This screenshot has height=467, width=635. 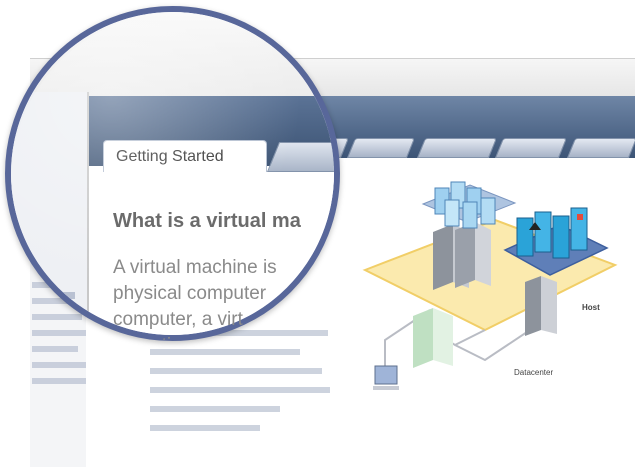 What do you see at coordinates (195, 267) in the screenshot?
I see `paragraph-line-1: A virtual machine is` at bounding box center [195, 267].